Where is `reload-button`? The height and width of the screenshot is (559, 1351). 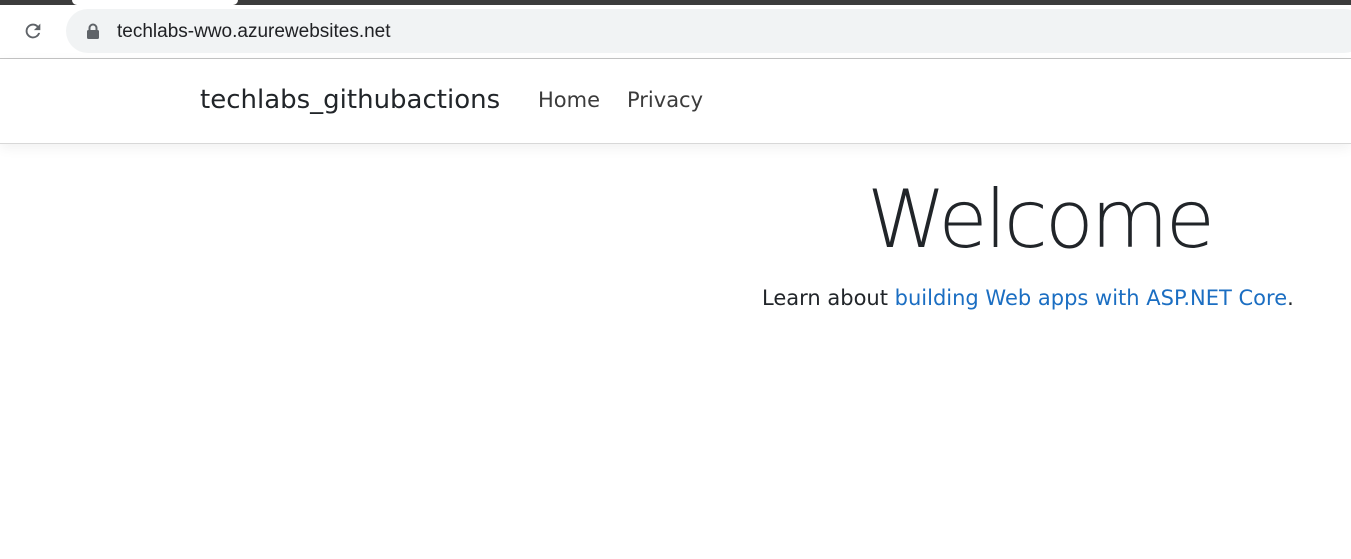 reload-button is located at coordinates (33, 31).